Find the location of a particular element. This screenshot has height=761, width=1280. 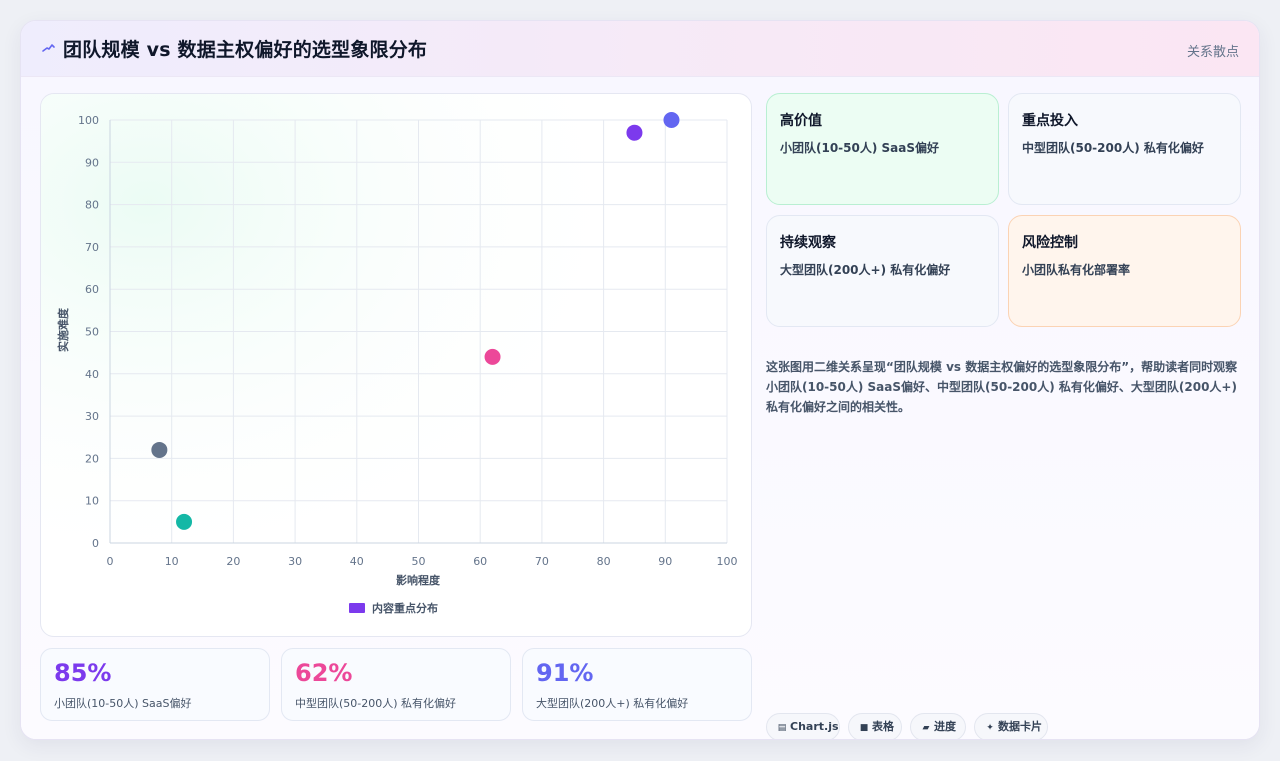

quadrant-card-high-value: 高价值 小团队(10-50人) SaaS偏好 is located at coordinates (882, 149).